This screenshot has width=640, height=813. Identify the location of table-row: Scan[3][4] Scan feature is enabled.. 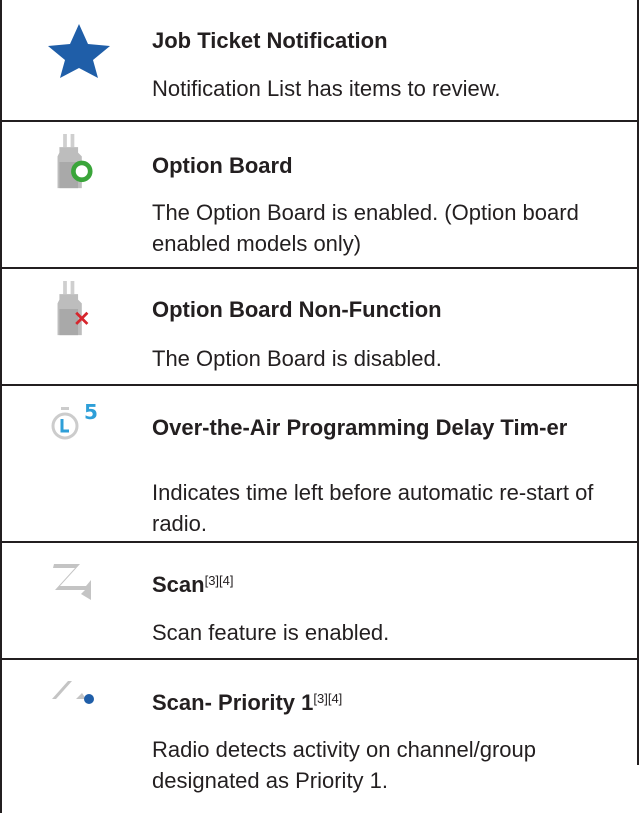
(319, 601).